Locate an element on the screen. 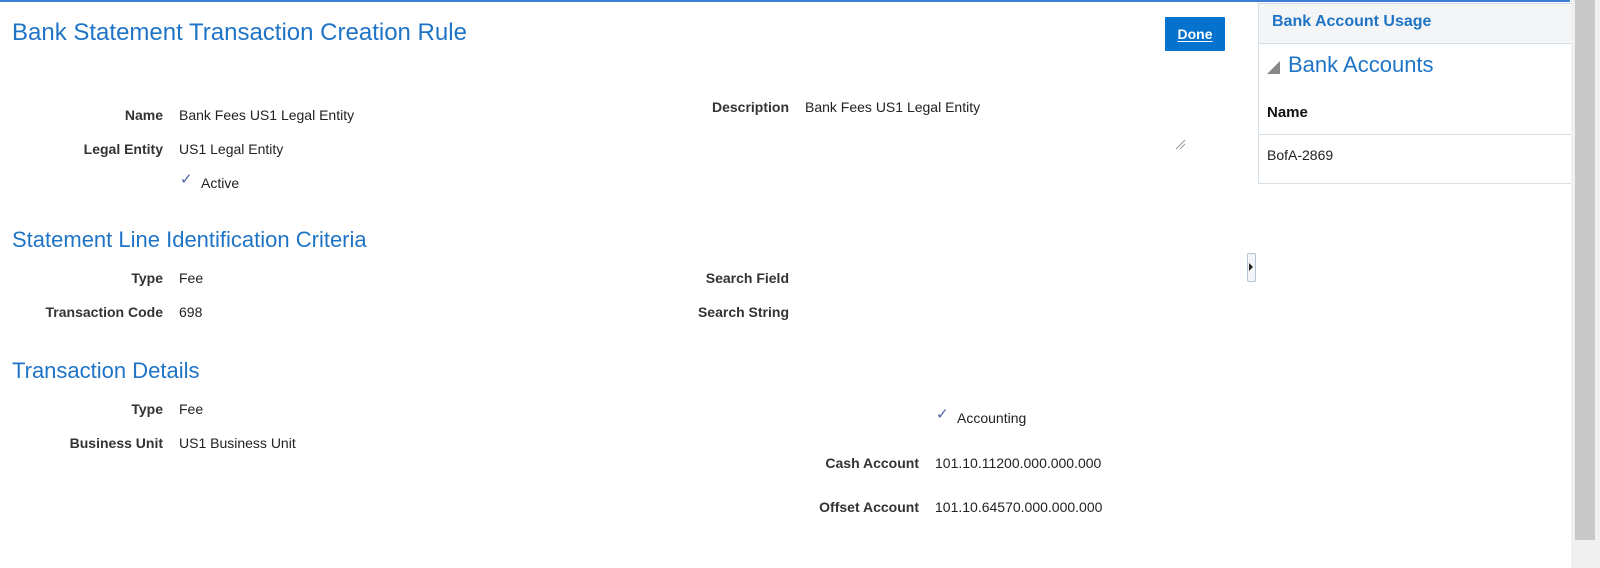 The height and width of the screenshot is (568, 1600). criteria-type-value: Fee is located at coordinates (191, 278).